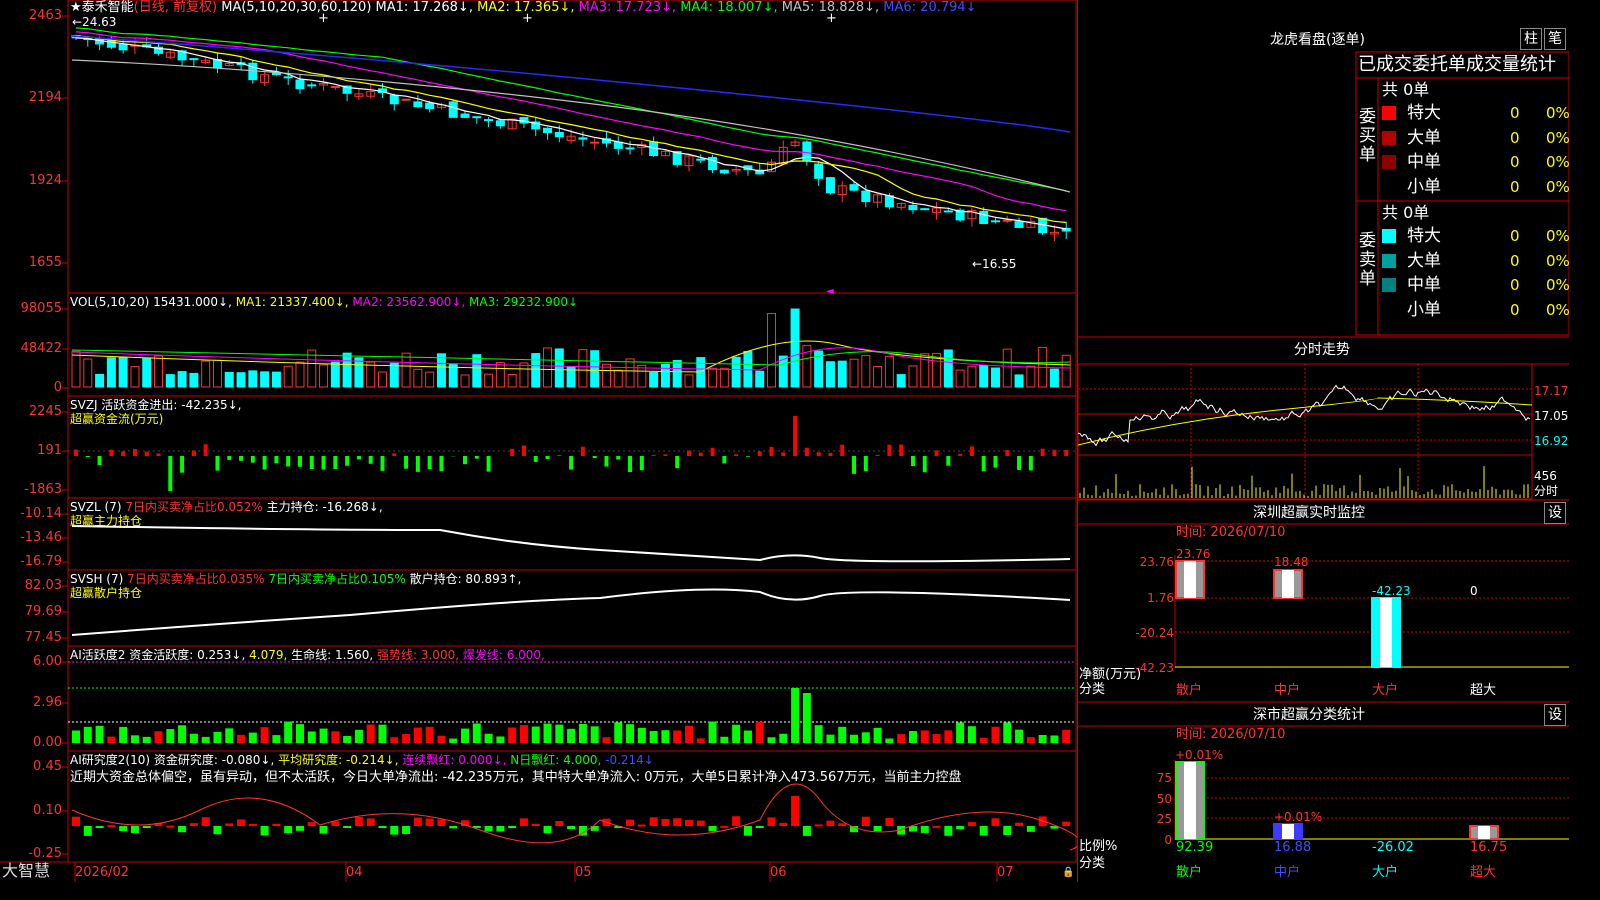 The height and width of the screenshot is (900, 1600). What do you see at coordinates (1558, 137) in the screenshot?
I see `buy-row-pct: 0%` at bounding box center [1558, 137].